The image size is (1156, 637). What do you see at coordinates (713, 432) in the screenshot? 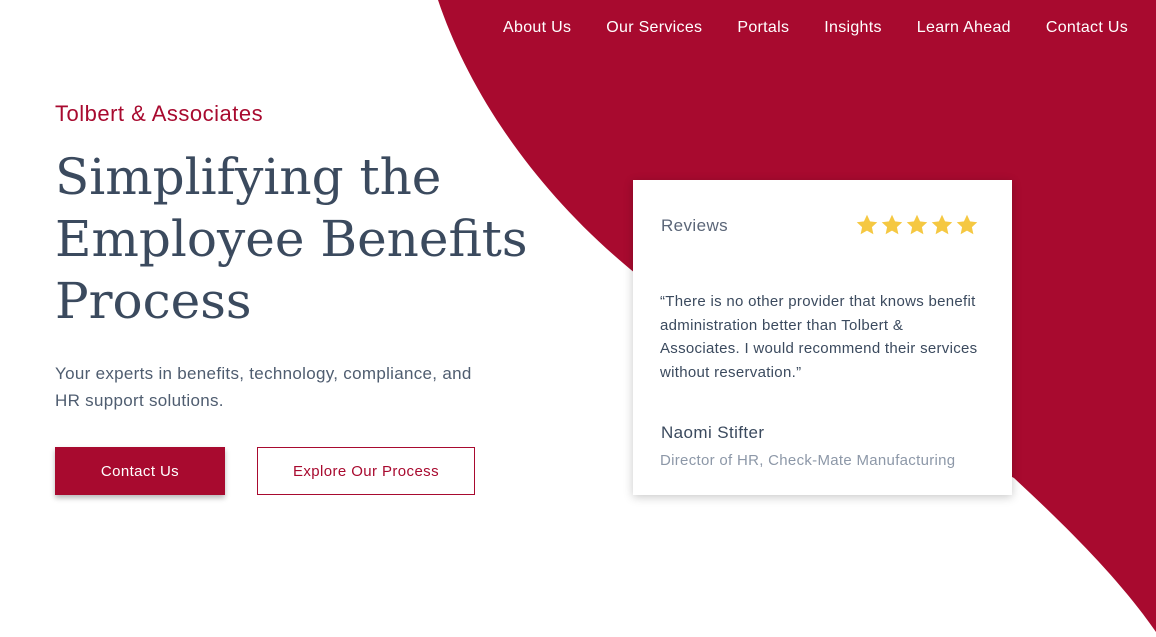
I see `reviewer-name: Naomi Stifter` at bounding box center [713, 432].